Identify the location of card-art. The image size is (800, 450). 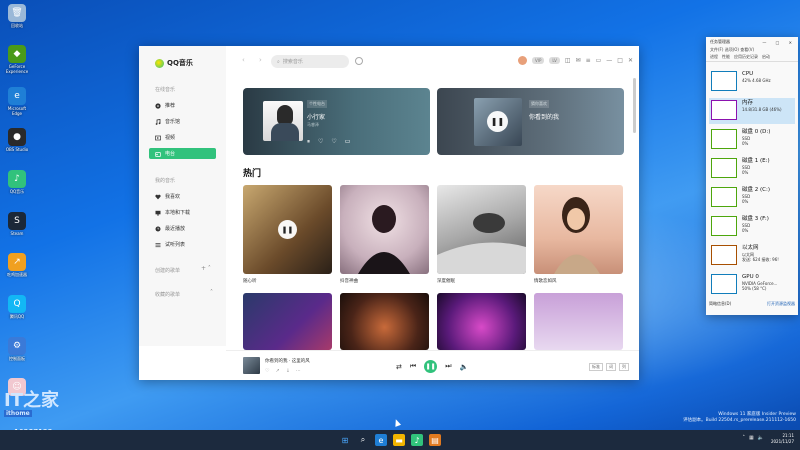
(287, 321).